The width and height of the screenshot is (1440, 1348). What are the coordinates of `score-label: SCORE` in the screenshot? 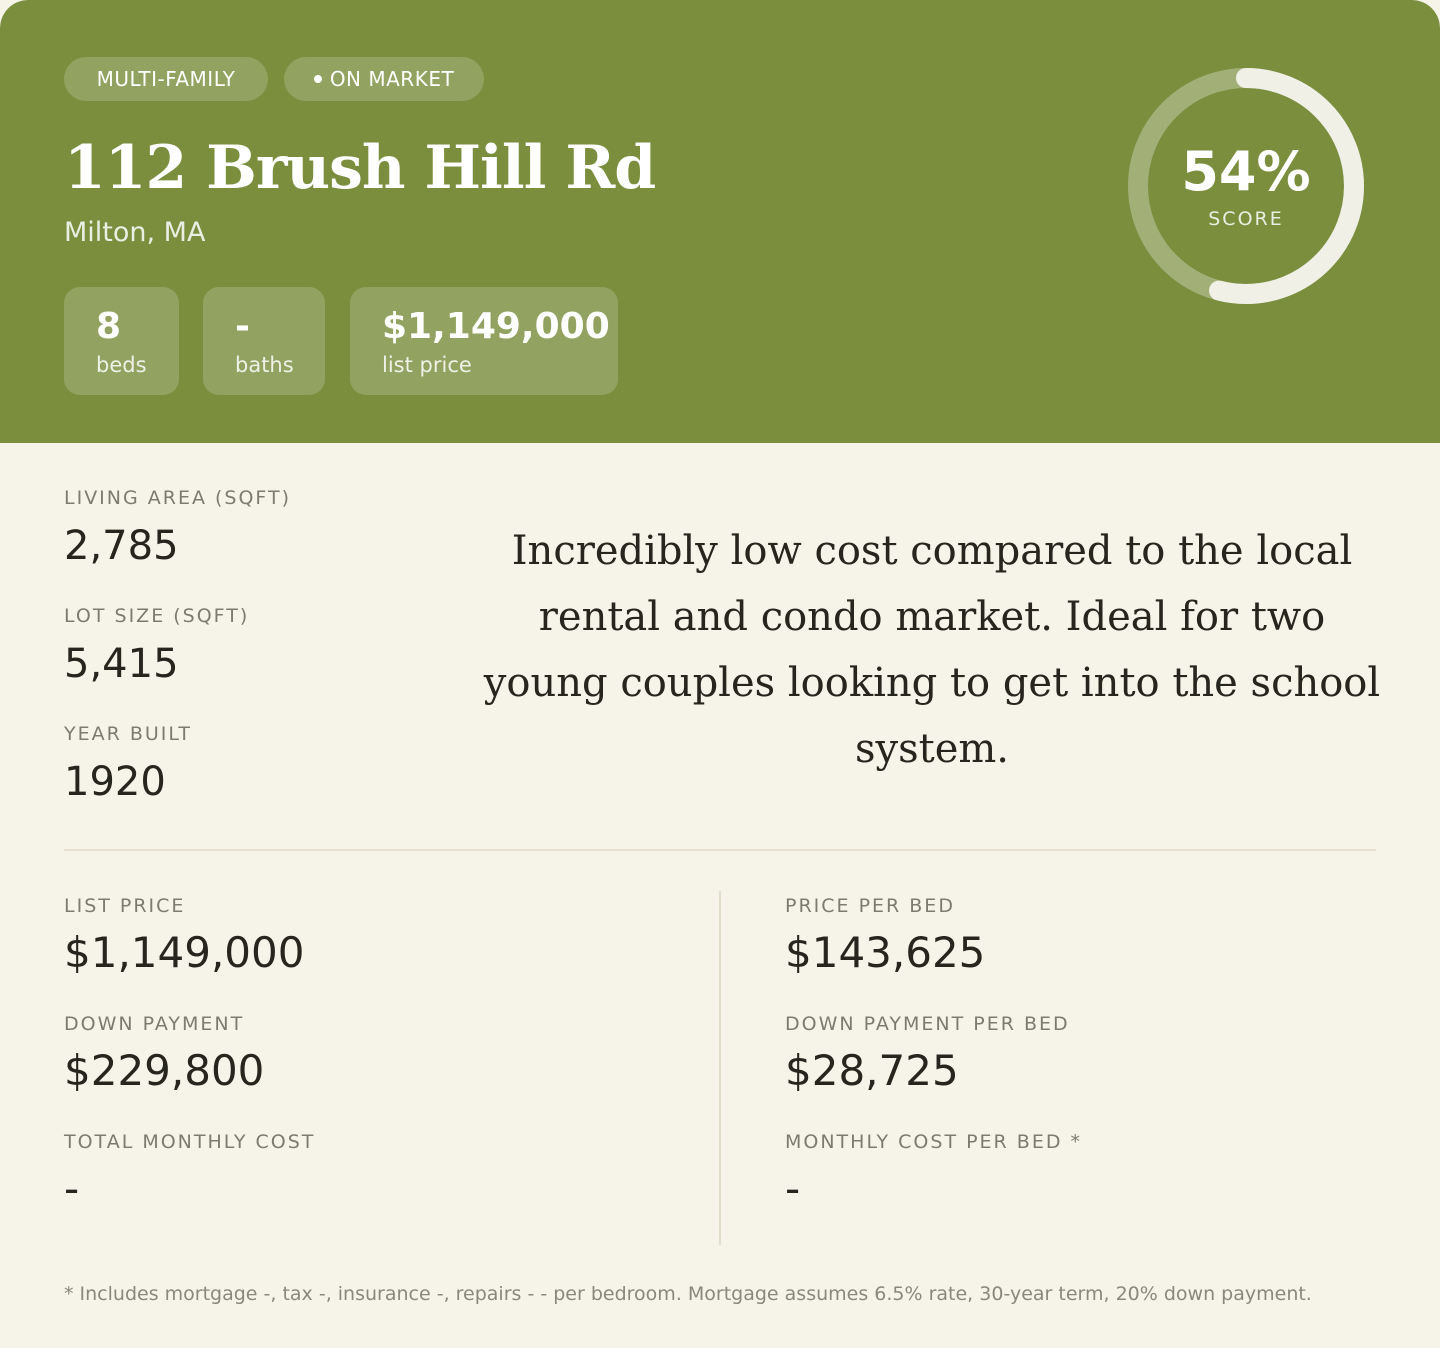 It's located at (1246, 219).